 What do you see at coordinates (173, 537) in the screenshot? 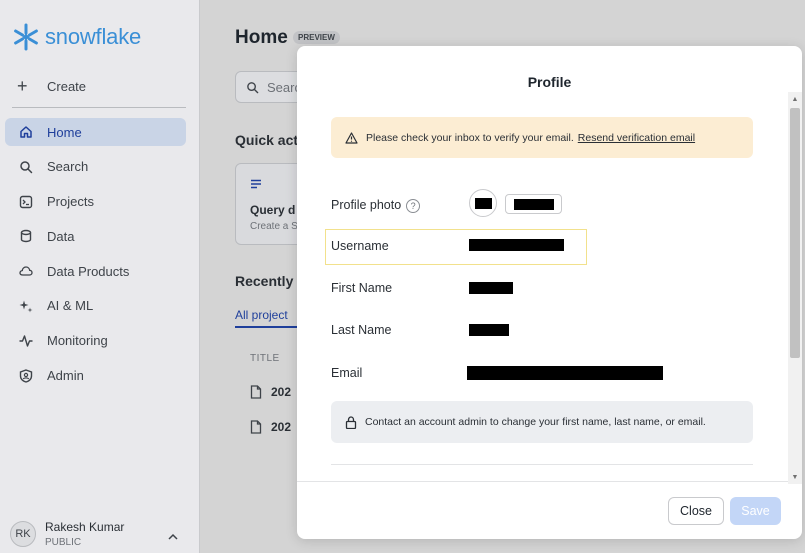
I see `chevron-up-icon` at bounding box center [173, 537].